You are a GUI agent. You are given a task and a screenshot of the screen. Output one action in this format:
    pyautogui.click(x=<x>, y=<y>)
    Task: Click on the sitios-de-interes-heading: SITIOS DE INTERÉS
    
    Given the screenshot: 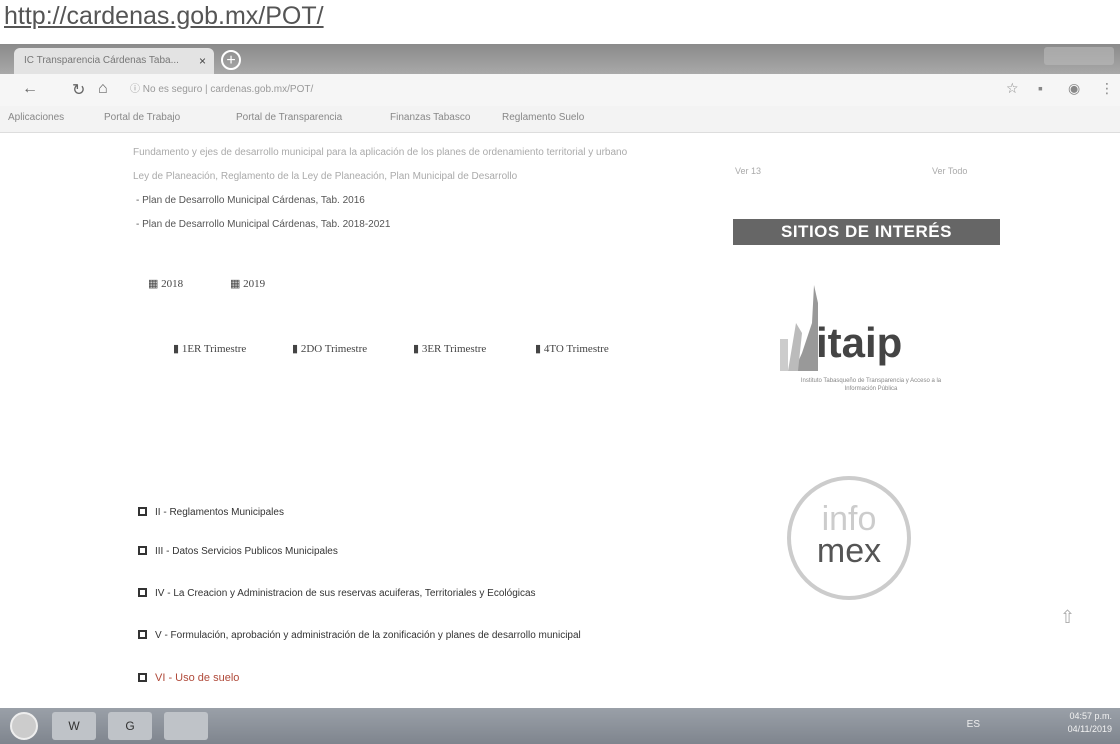 What is the action you would take?
    pyautogui.click(x=866, y=232)
    